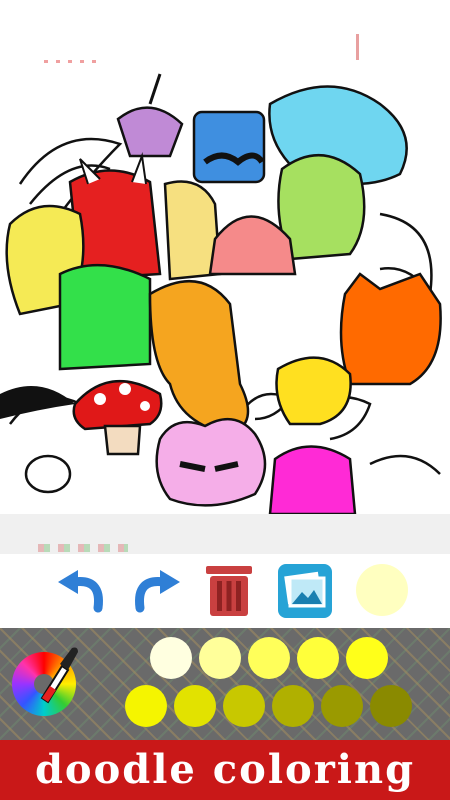 This screenshot has height=800, width=450. Describe the element at coordinates (83, 548) in the screenshot. I see `decorative-ornament` at that location.